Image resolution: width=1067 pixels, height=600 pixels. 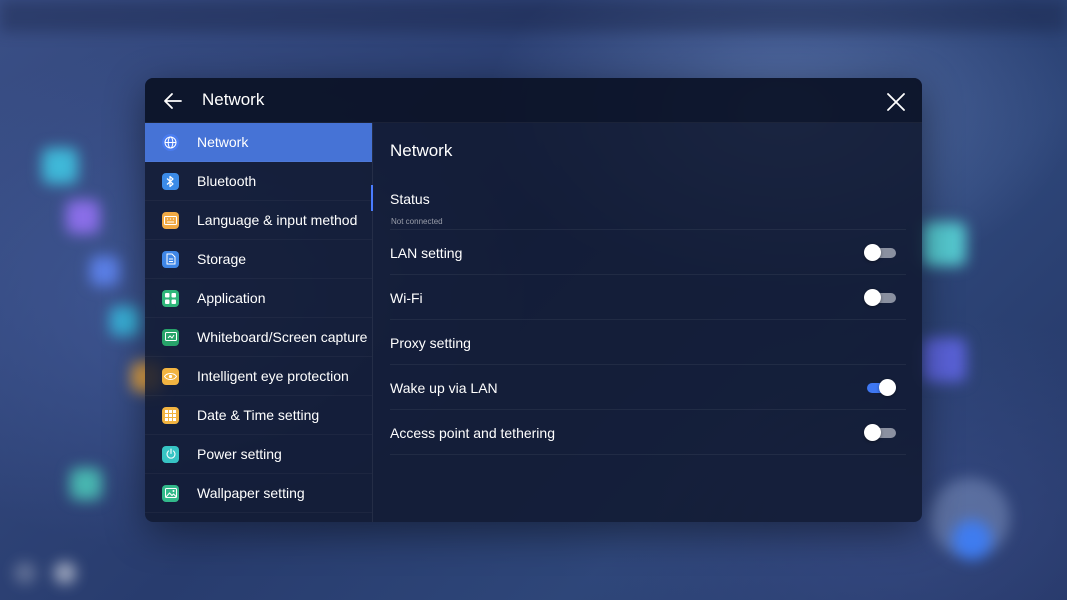 I want to click on dialog-header: Network, so click(x=533, y=100).